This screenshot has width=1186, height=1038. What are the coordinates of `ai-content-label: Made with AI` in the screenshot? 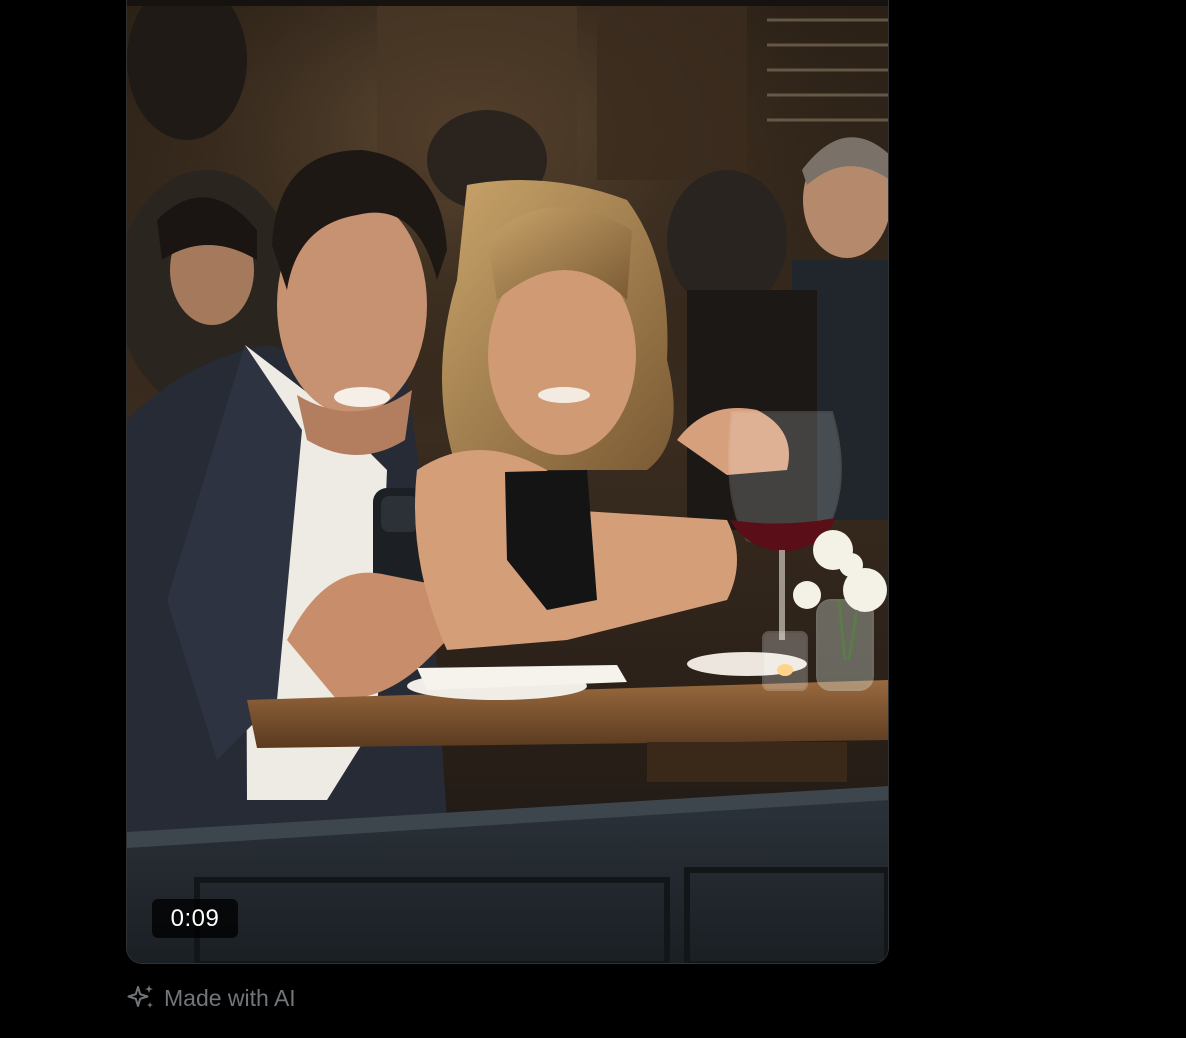 It's located at (211, 998).